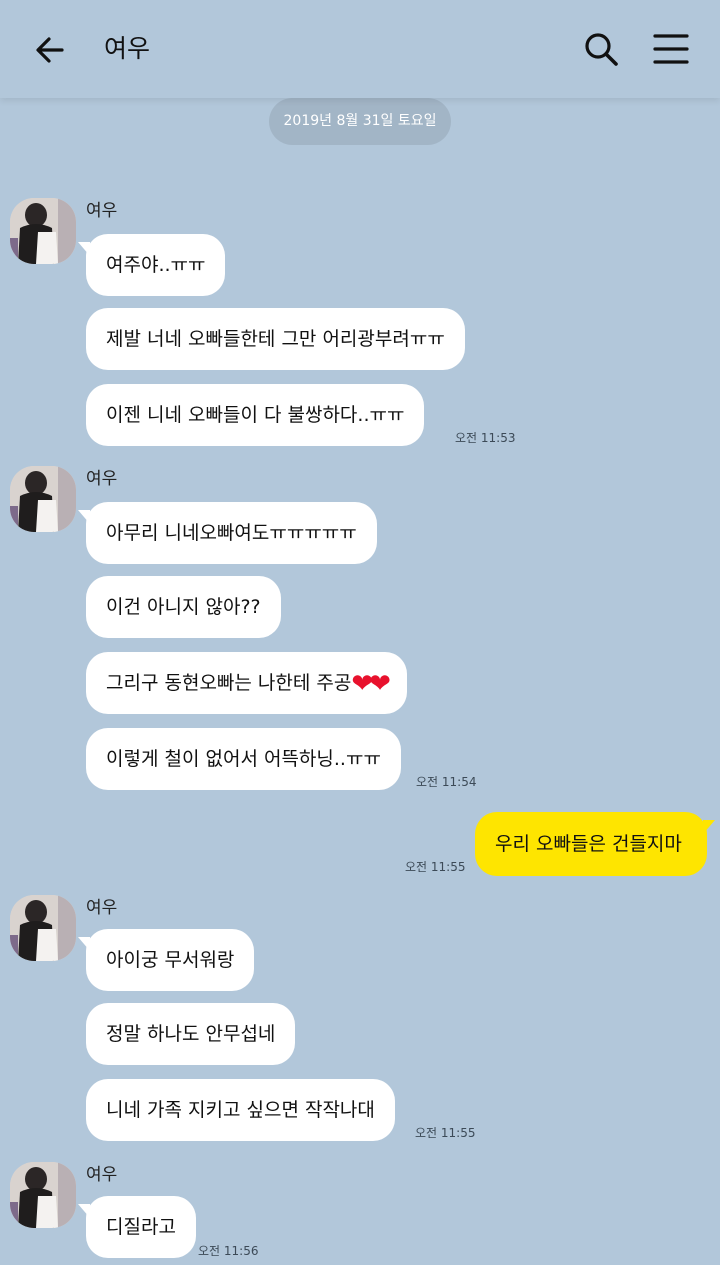 The height and width of the screenshot is (1265, 720). I want to click on menu-button, so click(671, 50).